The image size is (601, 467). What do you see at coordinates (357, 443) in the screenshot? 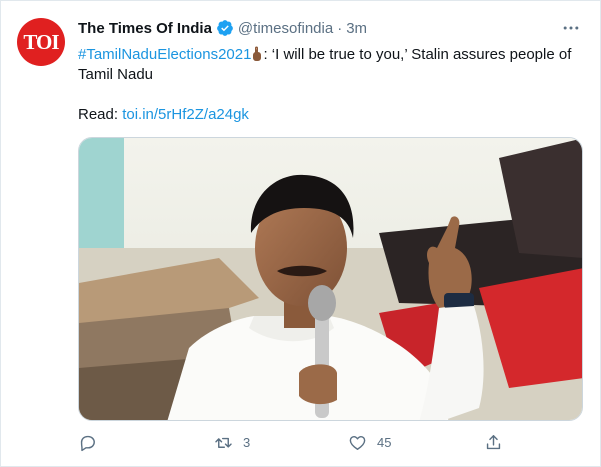
I see `like-icon` at bounding box center [357, 443].